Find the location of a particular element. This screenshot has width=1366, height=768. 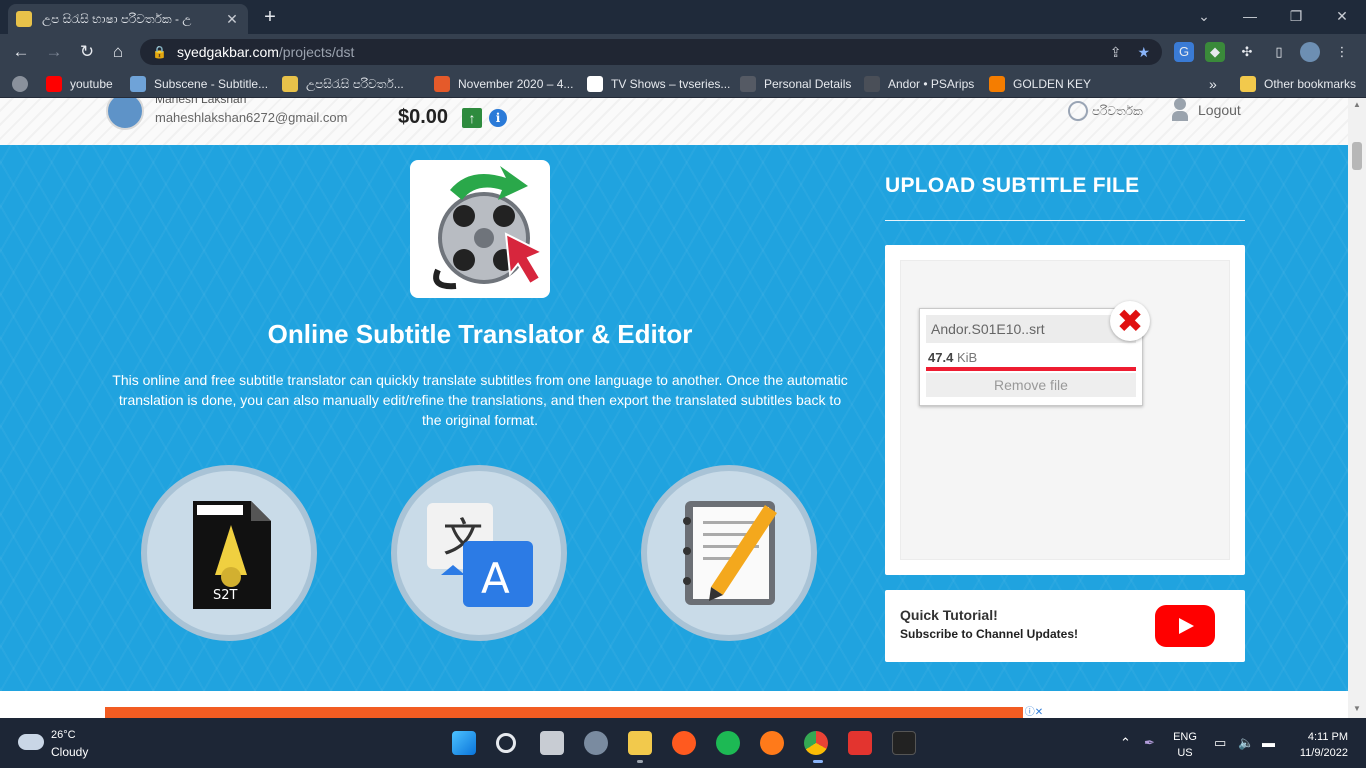

window-close-button: ✕ is located at coordinates (1342, 16).